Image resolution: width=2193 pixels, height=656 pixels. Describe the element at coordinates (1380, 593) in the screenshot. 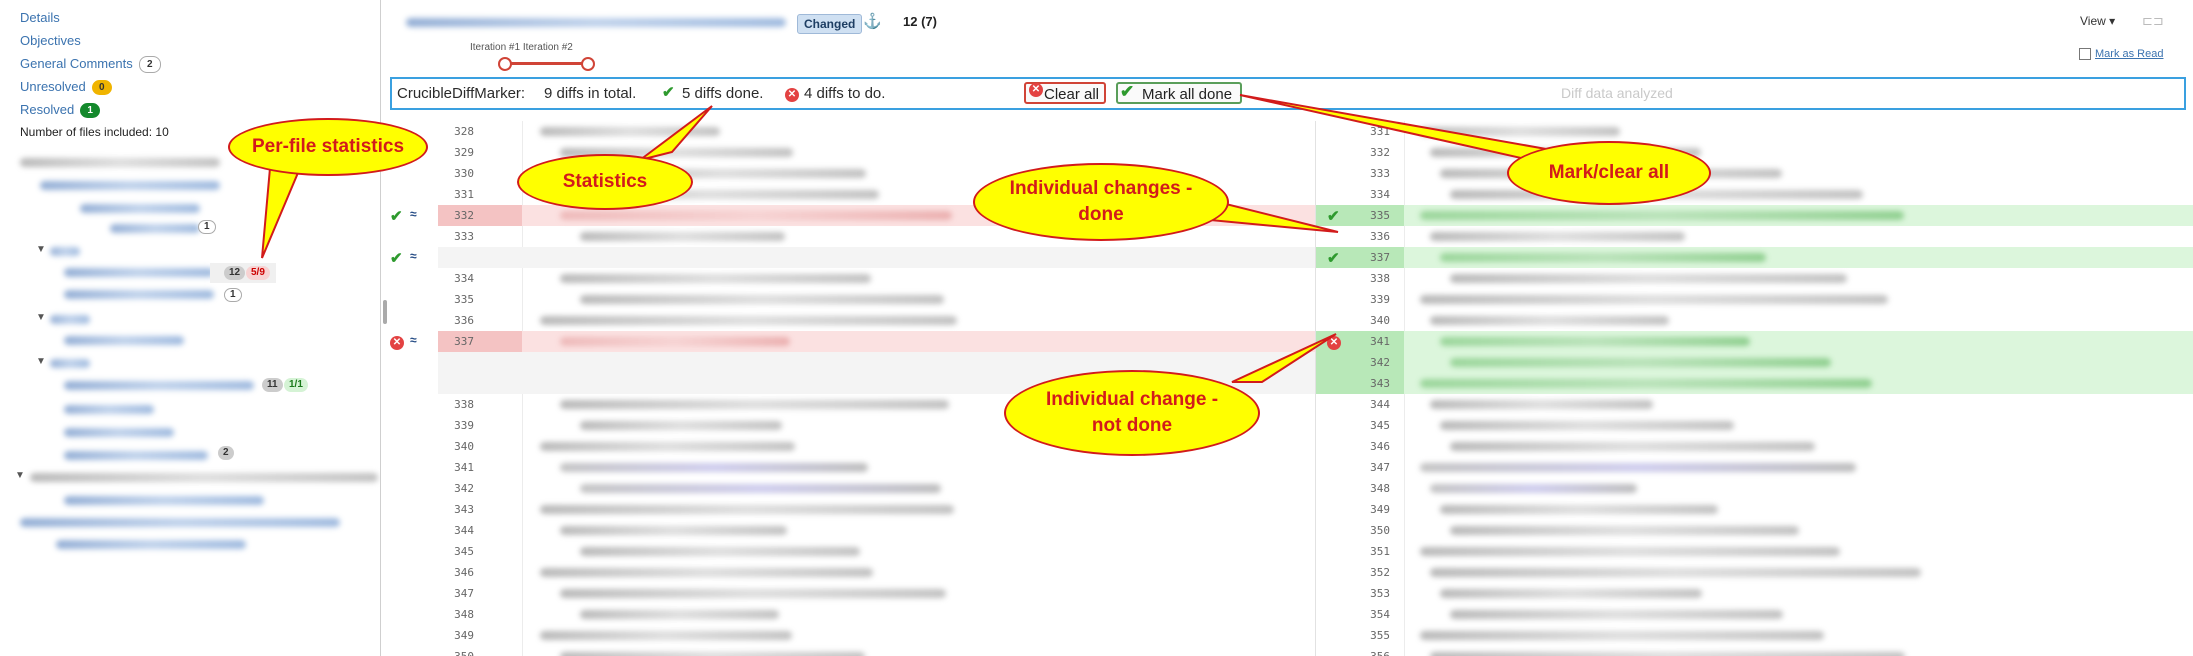

I see `right-line-number: 353` at that location.